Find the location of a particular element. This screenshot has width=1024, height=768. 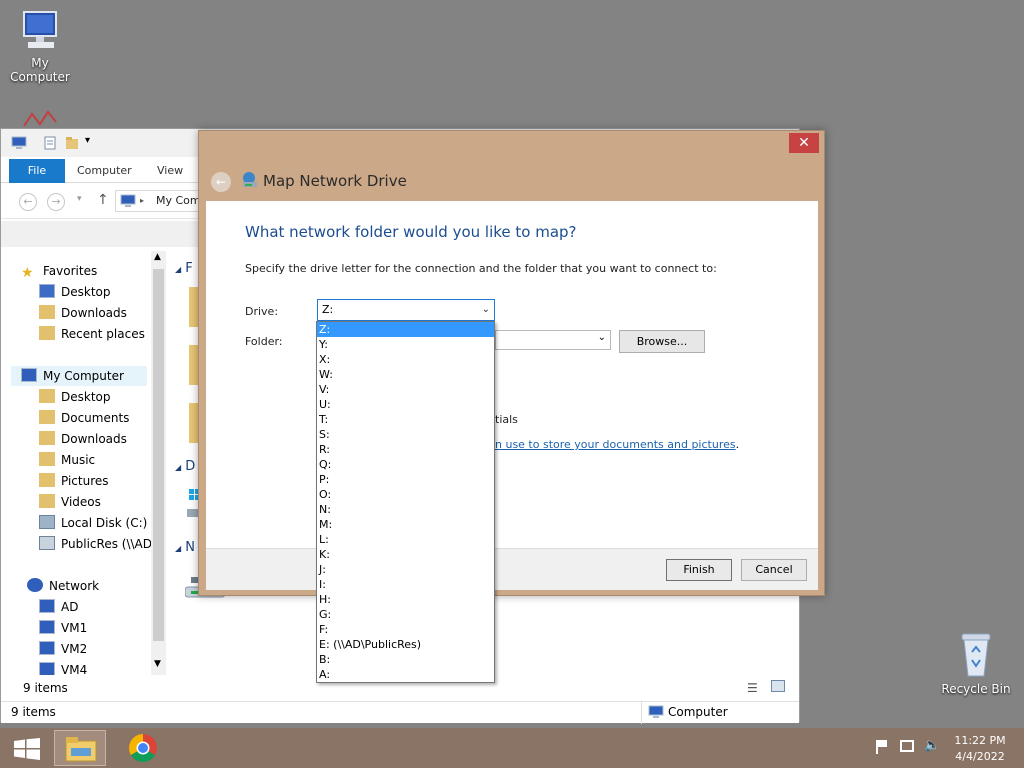

nav-recent-places: Recent places is located at coordinates (92, 334).